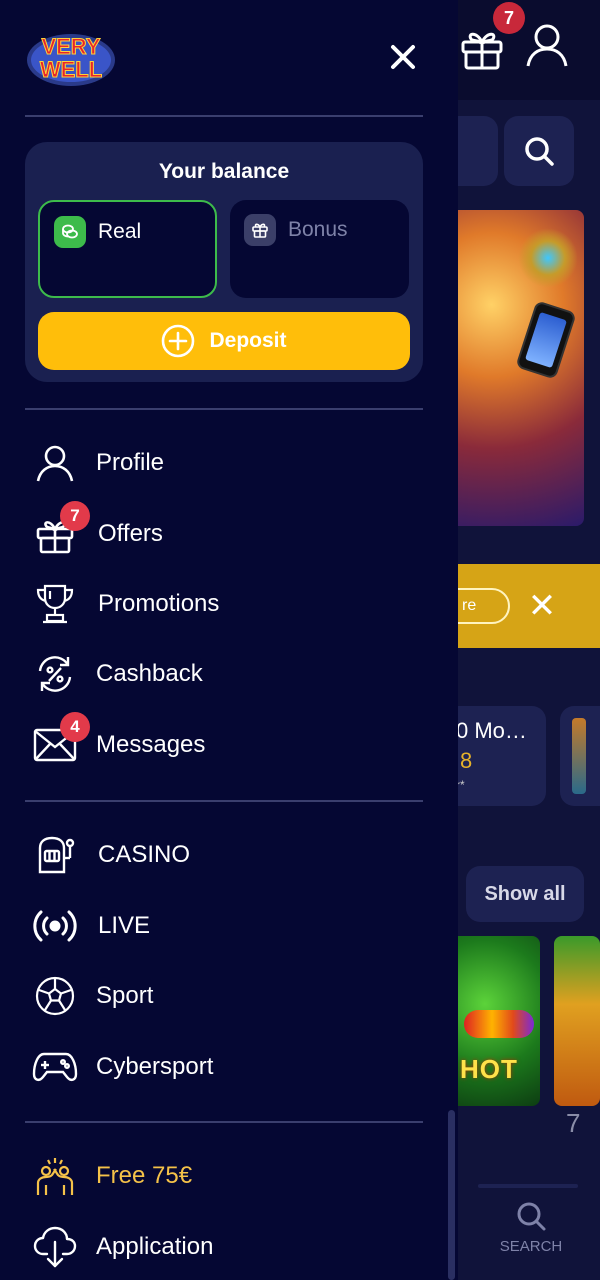 The image size is (600, 1280). Describe the element at coordinates (318, 229) in the screenshot. I see `bonus-balance-label: Bonus` at that location.